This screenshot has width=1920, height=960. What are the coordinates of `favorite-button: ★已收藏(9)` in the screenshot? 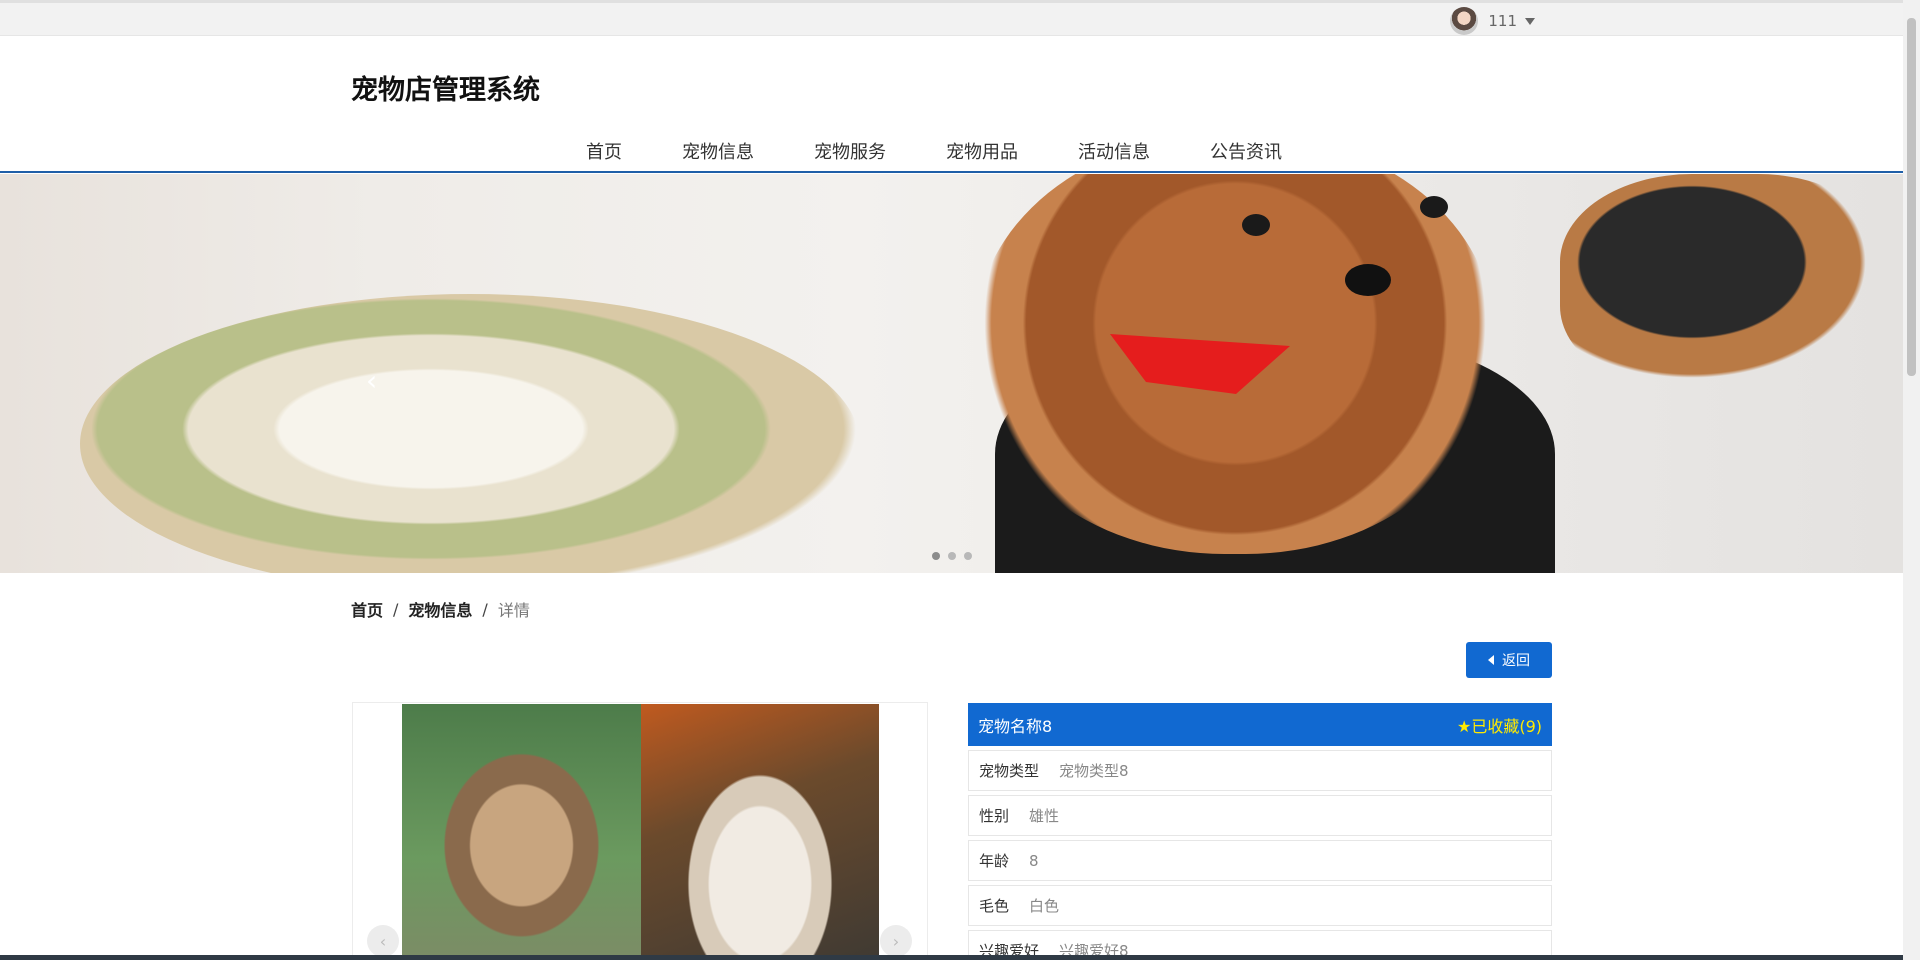 It's located at (1499, 725).